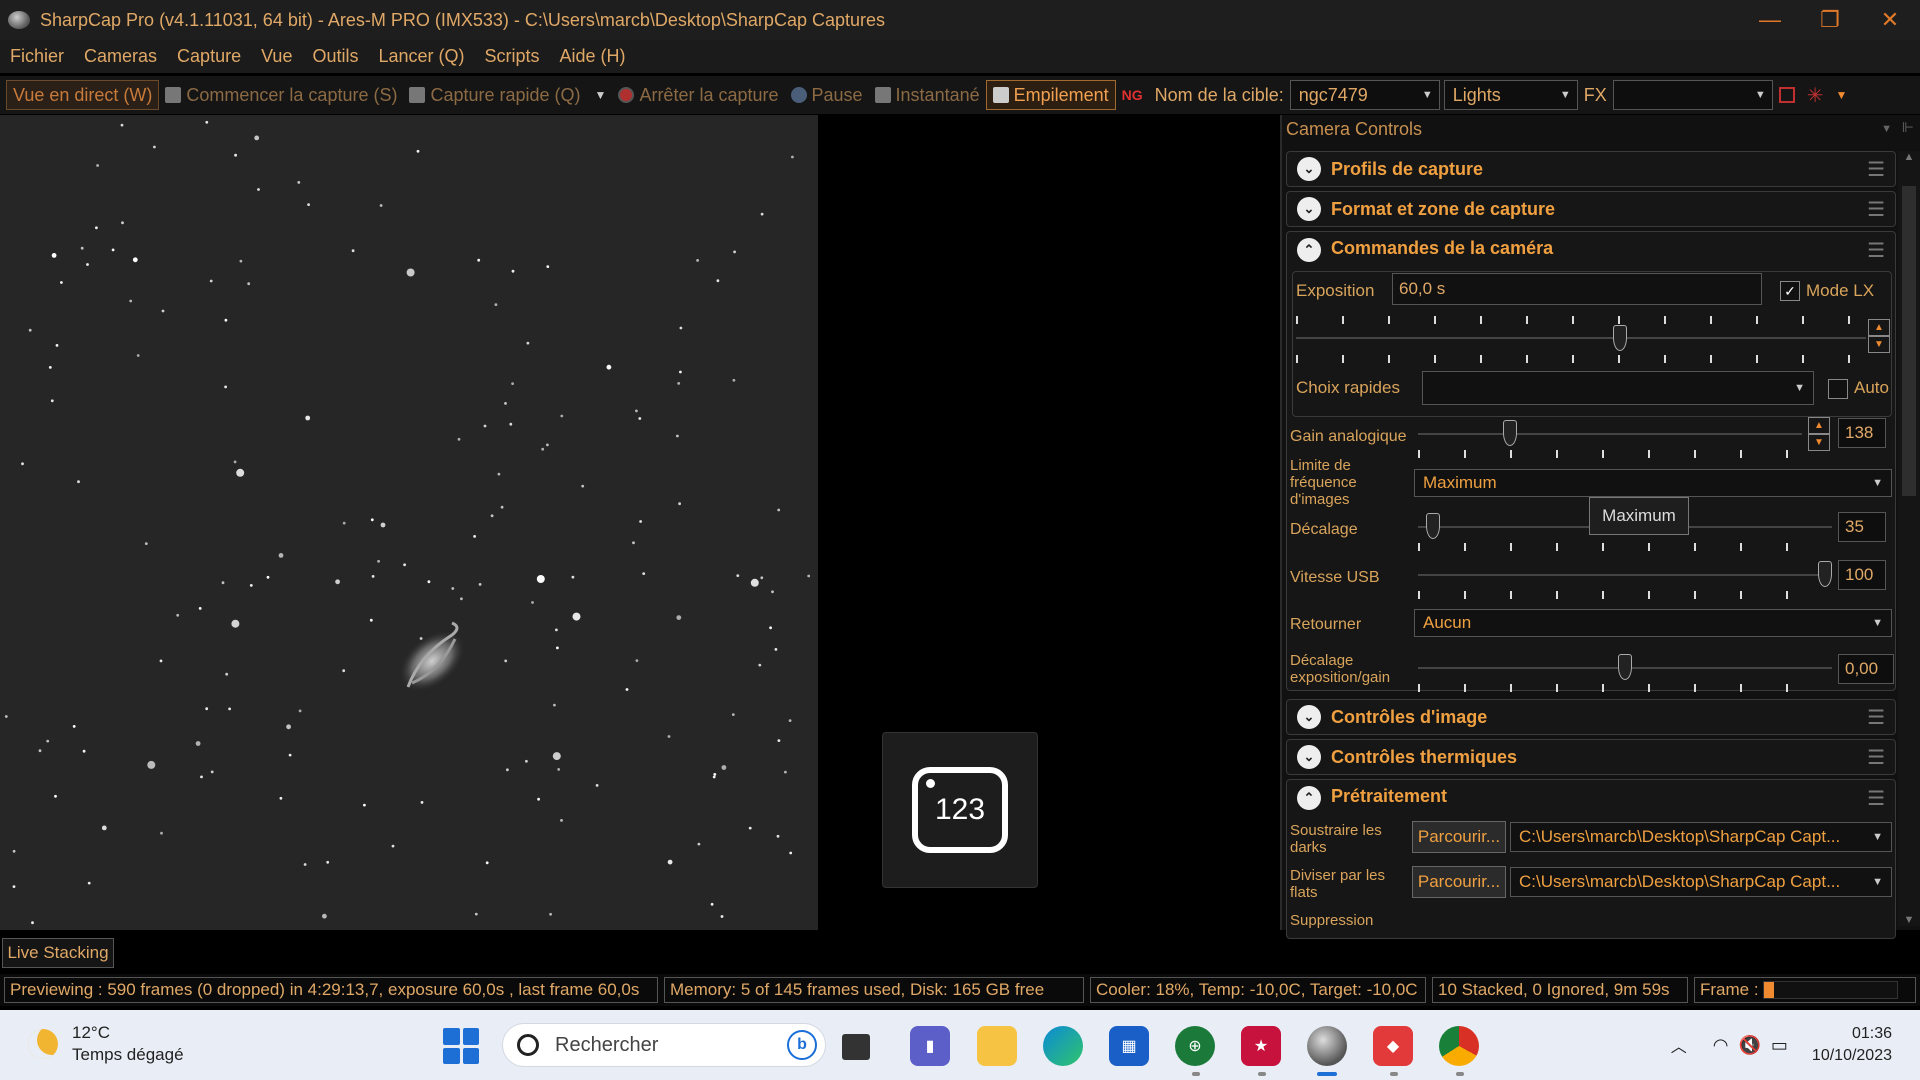 This screenshot has height=1080, width=1920. I want to click on menu-file: Fichier, so click(37, 56).